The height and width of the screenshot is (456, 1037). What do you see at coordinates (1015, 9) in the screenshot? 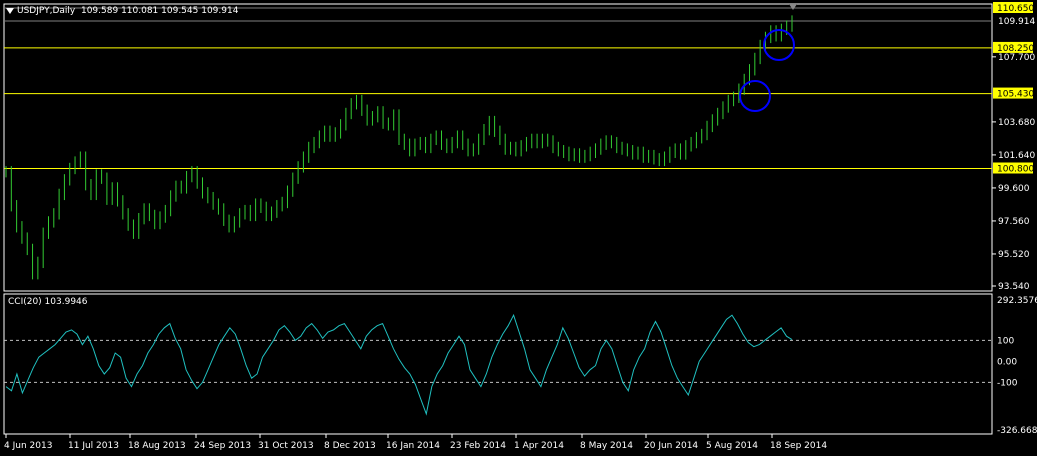
I see `price-level-tag-label: 110.650` at bounding box center [1015, 9].